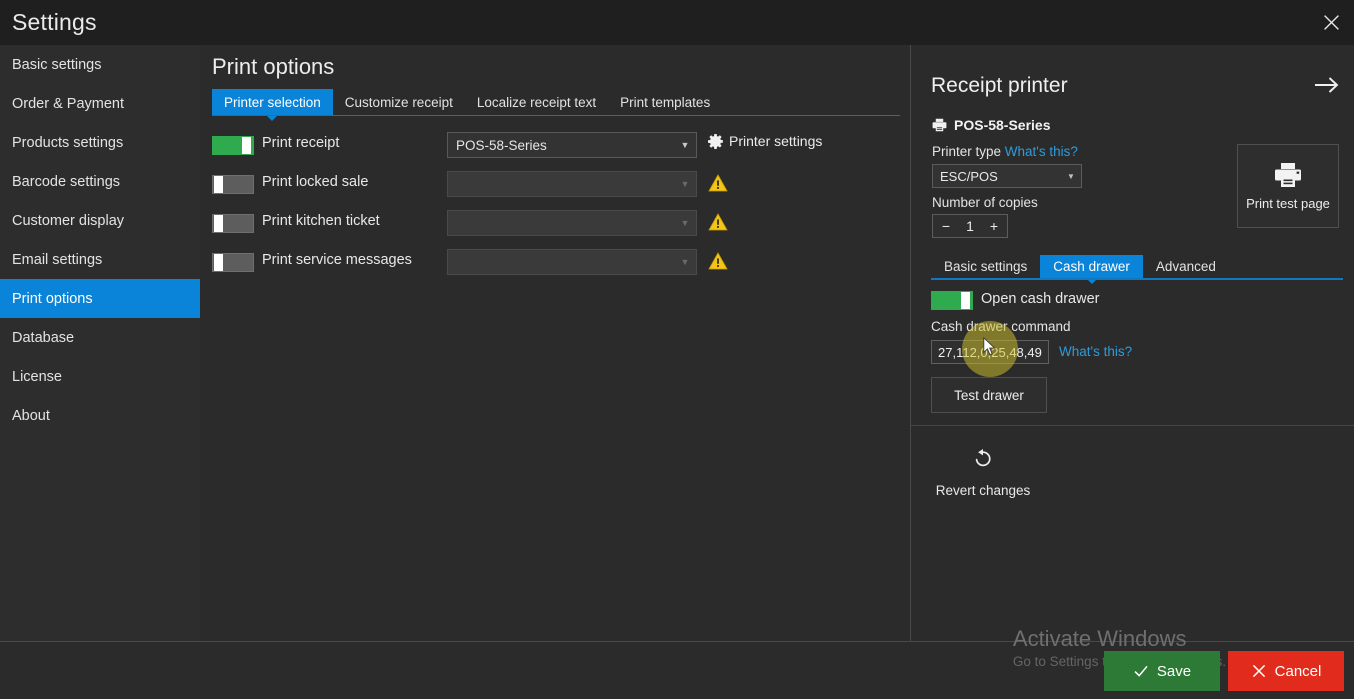 The height and width of the screenshot is (699, 1354). What do you see at coordinates (677, 22) in the screenshot?
I see `title-bar: Settings` at bounding box center [677, 22].